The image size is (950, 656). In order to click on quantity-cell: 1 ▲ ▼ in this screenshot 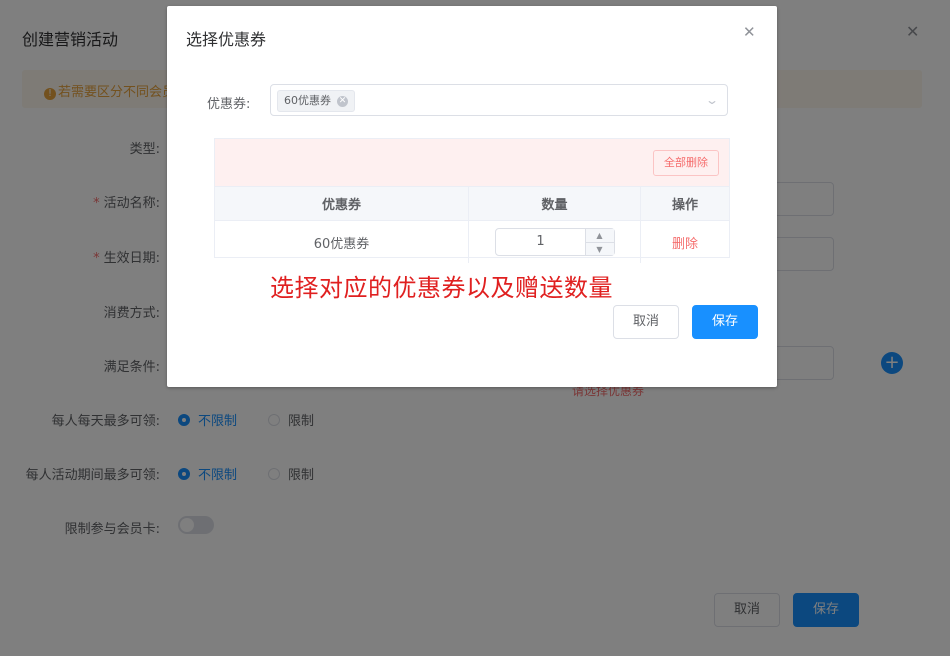, I will do `click(554, 241)`.